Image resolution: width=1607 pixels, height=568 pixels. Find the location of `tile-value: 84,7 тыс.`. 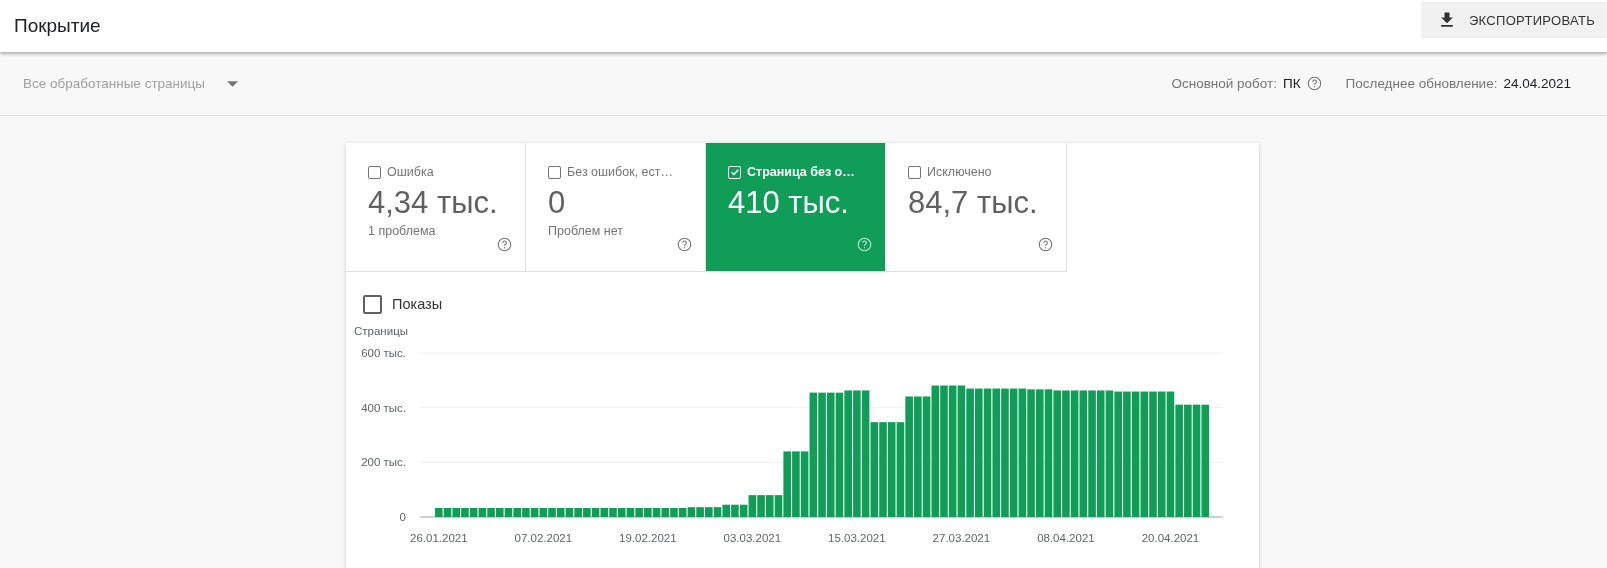

tile-value: 84,7 тыс. is located at coordinates (973, 203).